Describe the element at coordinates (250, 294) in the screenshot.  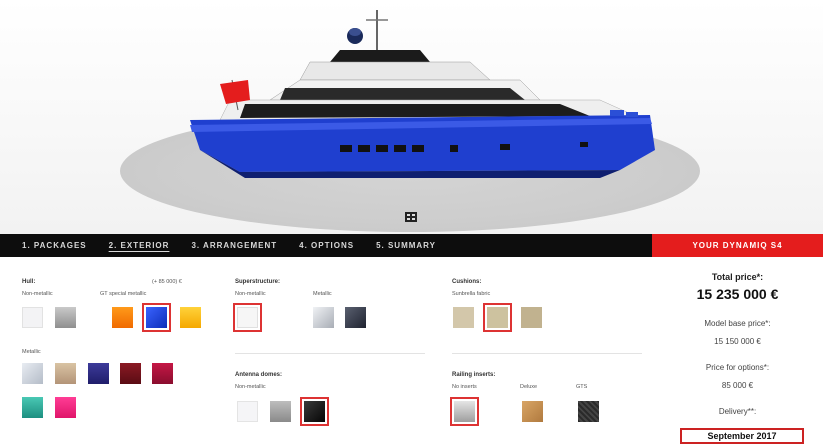
I see `superstructure-non-metallic-label: Non-metallic` at that location.